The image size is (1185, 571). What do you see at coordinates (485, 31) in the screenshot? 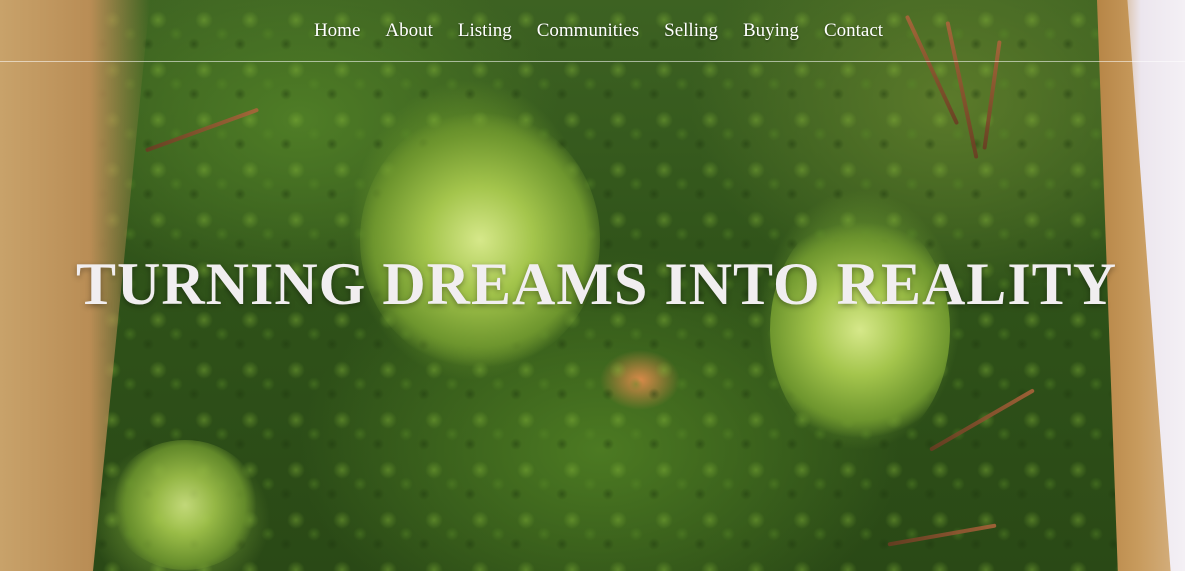
I see `nav-item-listing: Listing` at bounding box center [485, 31].